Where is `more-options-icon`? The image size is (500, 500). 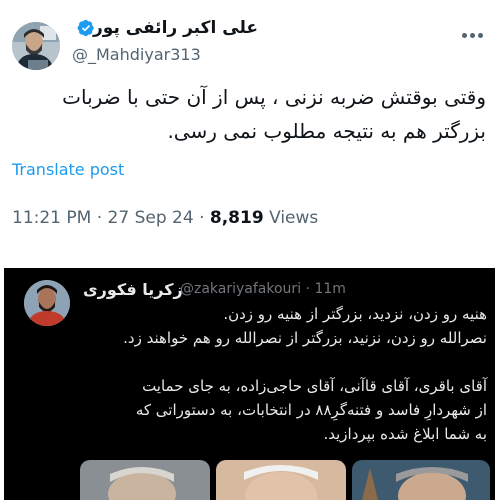
more-options-icon is located at coordinates (473, 37).